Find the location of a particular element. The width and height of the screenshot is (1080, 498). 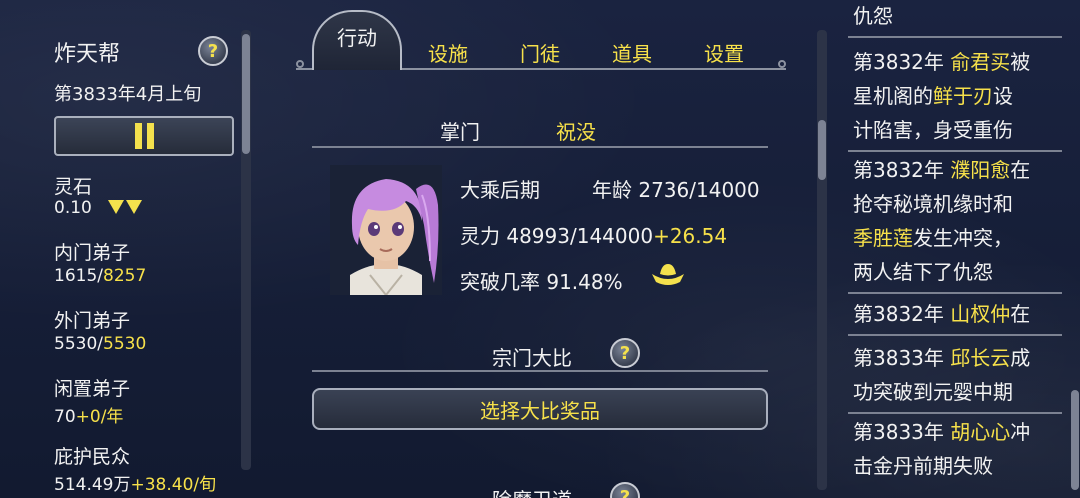

game-date: 第3833年4月上旬 is located at coordinates (128, 94).